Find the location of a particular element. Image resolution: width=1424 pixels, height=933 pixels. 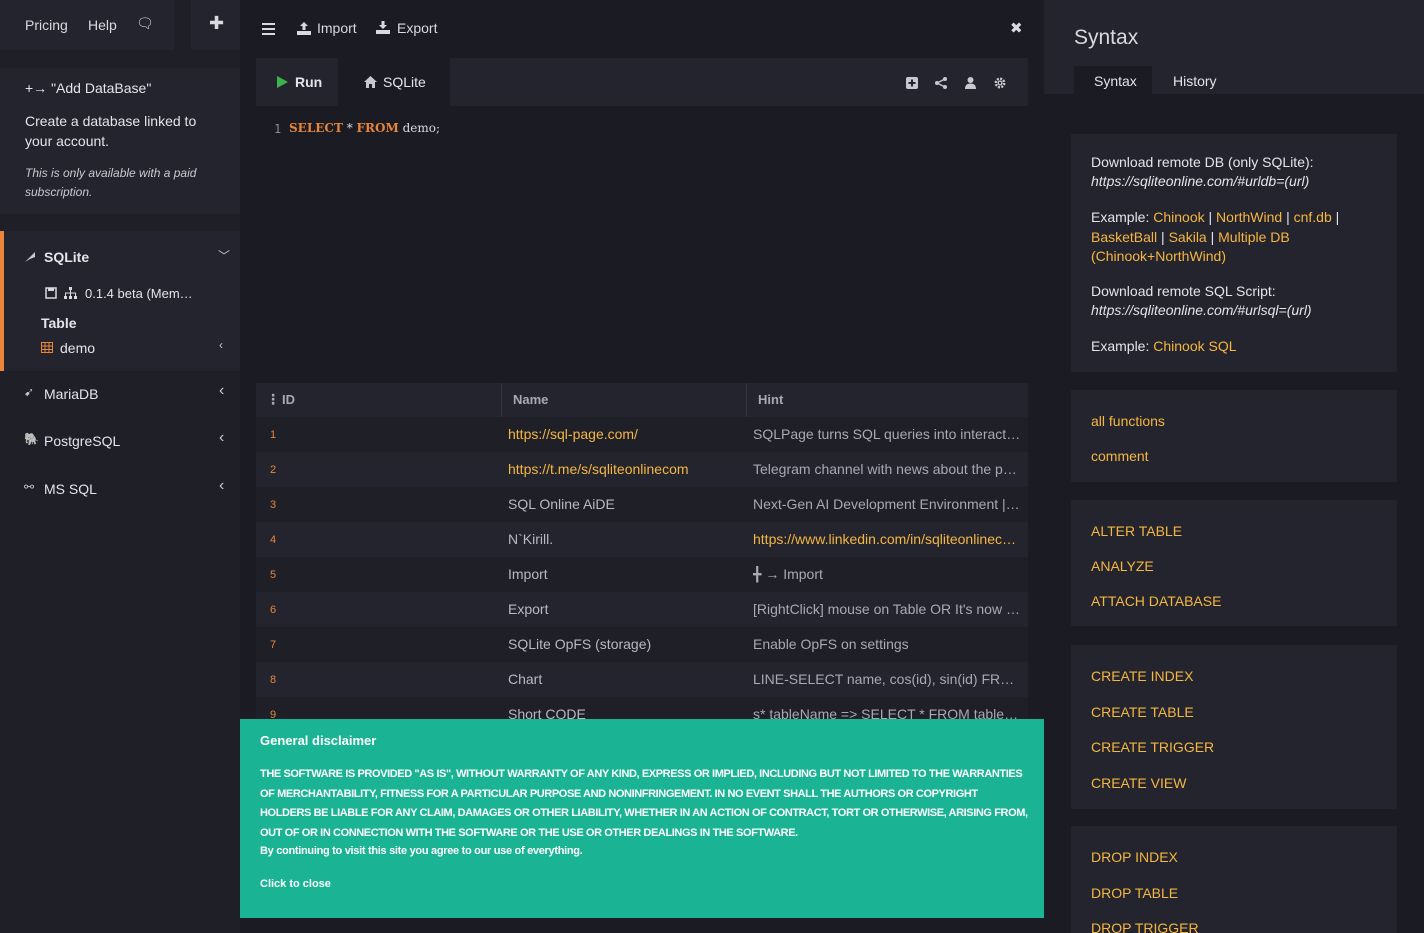

example-chinook: Chinook is located at coordinates (1178, 217).